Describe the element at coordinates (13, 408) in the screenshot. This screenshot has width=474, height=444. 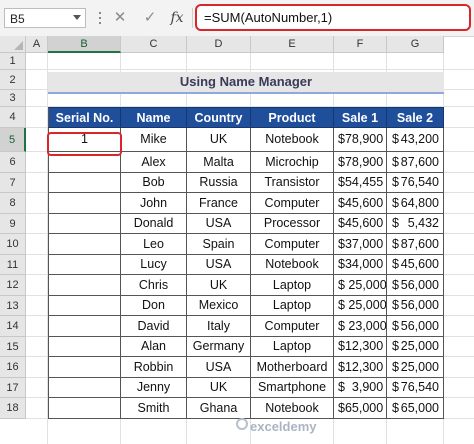
I see `row-header-18: 18` at that location.